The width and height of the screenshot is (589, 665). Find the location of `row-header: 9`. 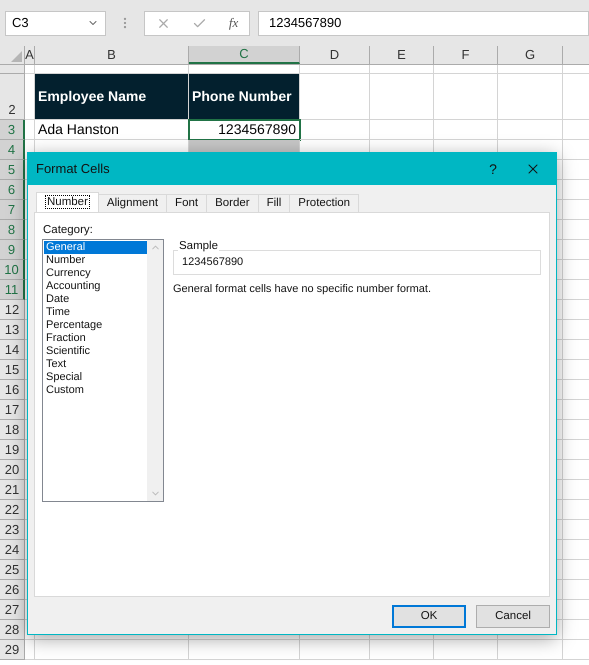

row-header: 9 is located at coordinates (12, 250).